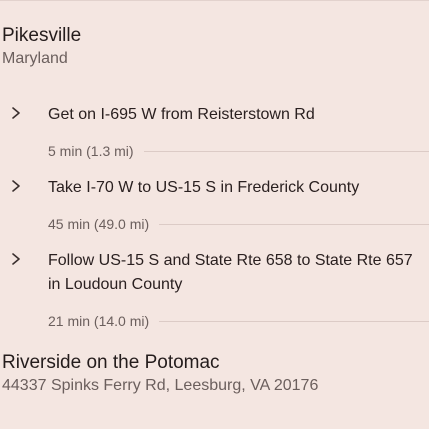  I want to click on top-divider, so click(214, 0).